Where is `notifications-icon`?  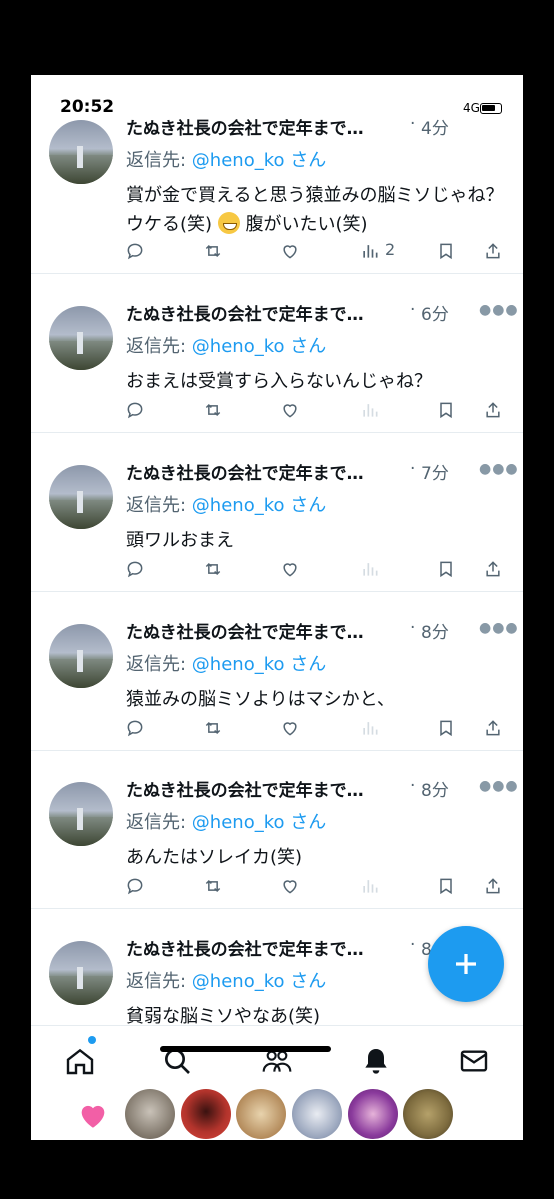
notifications-icon is located at coordinates (376, 1061).